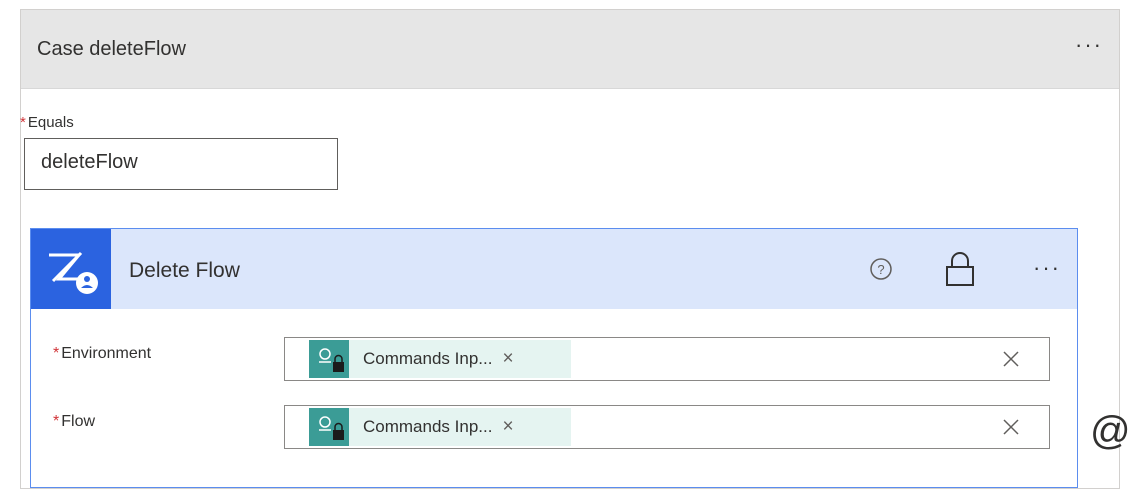 The image size is (1130, 489). What do you see at coordinates (1047, 268) in the screenshot?
I see `action-more-options-icon: ···` at bounding box center [1047, 268].